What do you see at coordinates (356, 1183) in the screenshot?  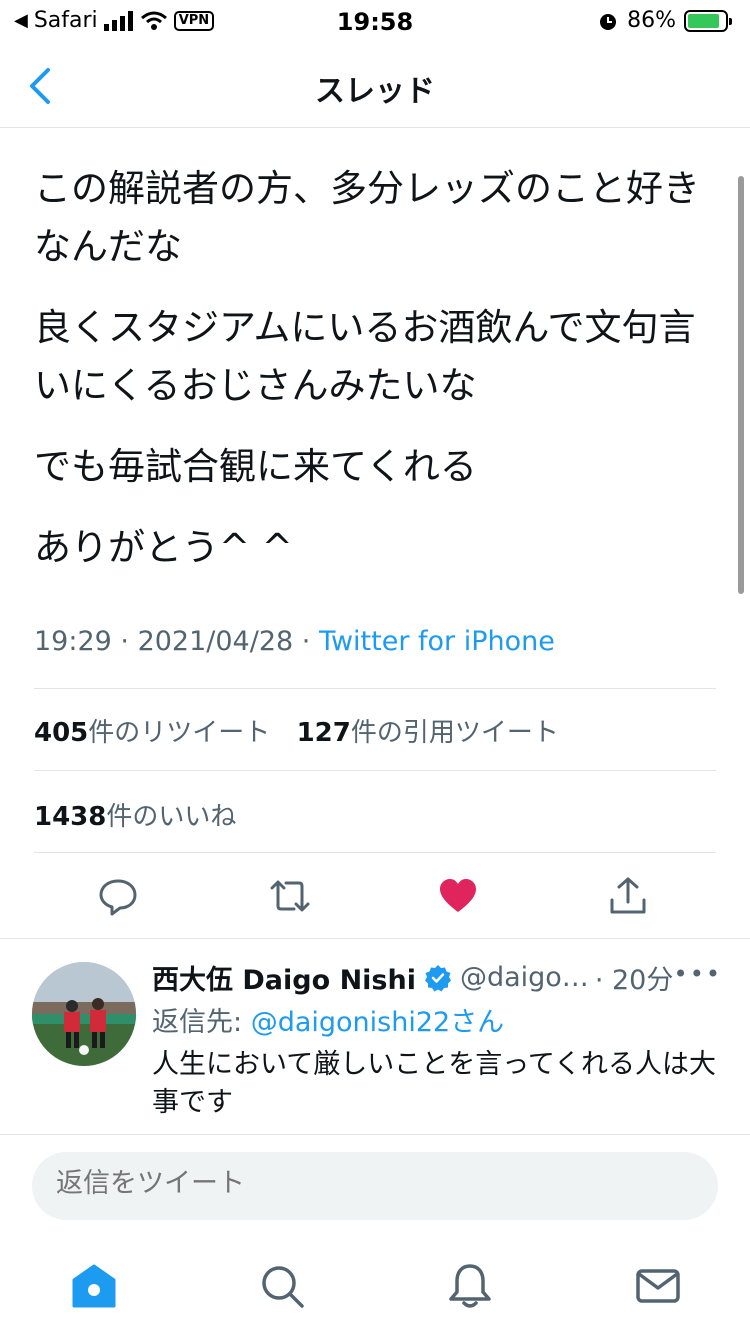 I see `reply-input` at bounding box center [356, 1183].